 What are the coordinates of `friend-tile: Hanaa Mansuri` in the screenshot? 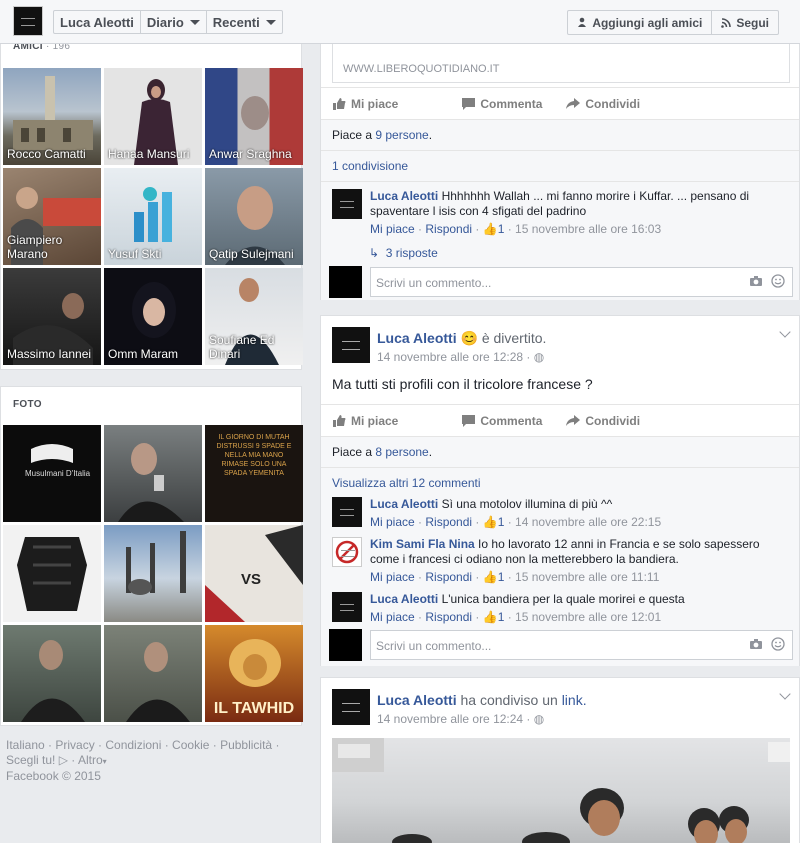 It's located at (153, 116).